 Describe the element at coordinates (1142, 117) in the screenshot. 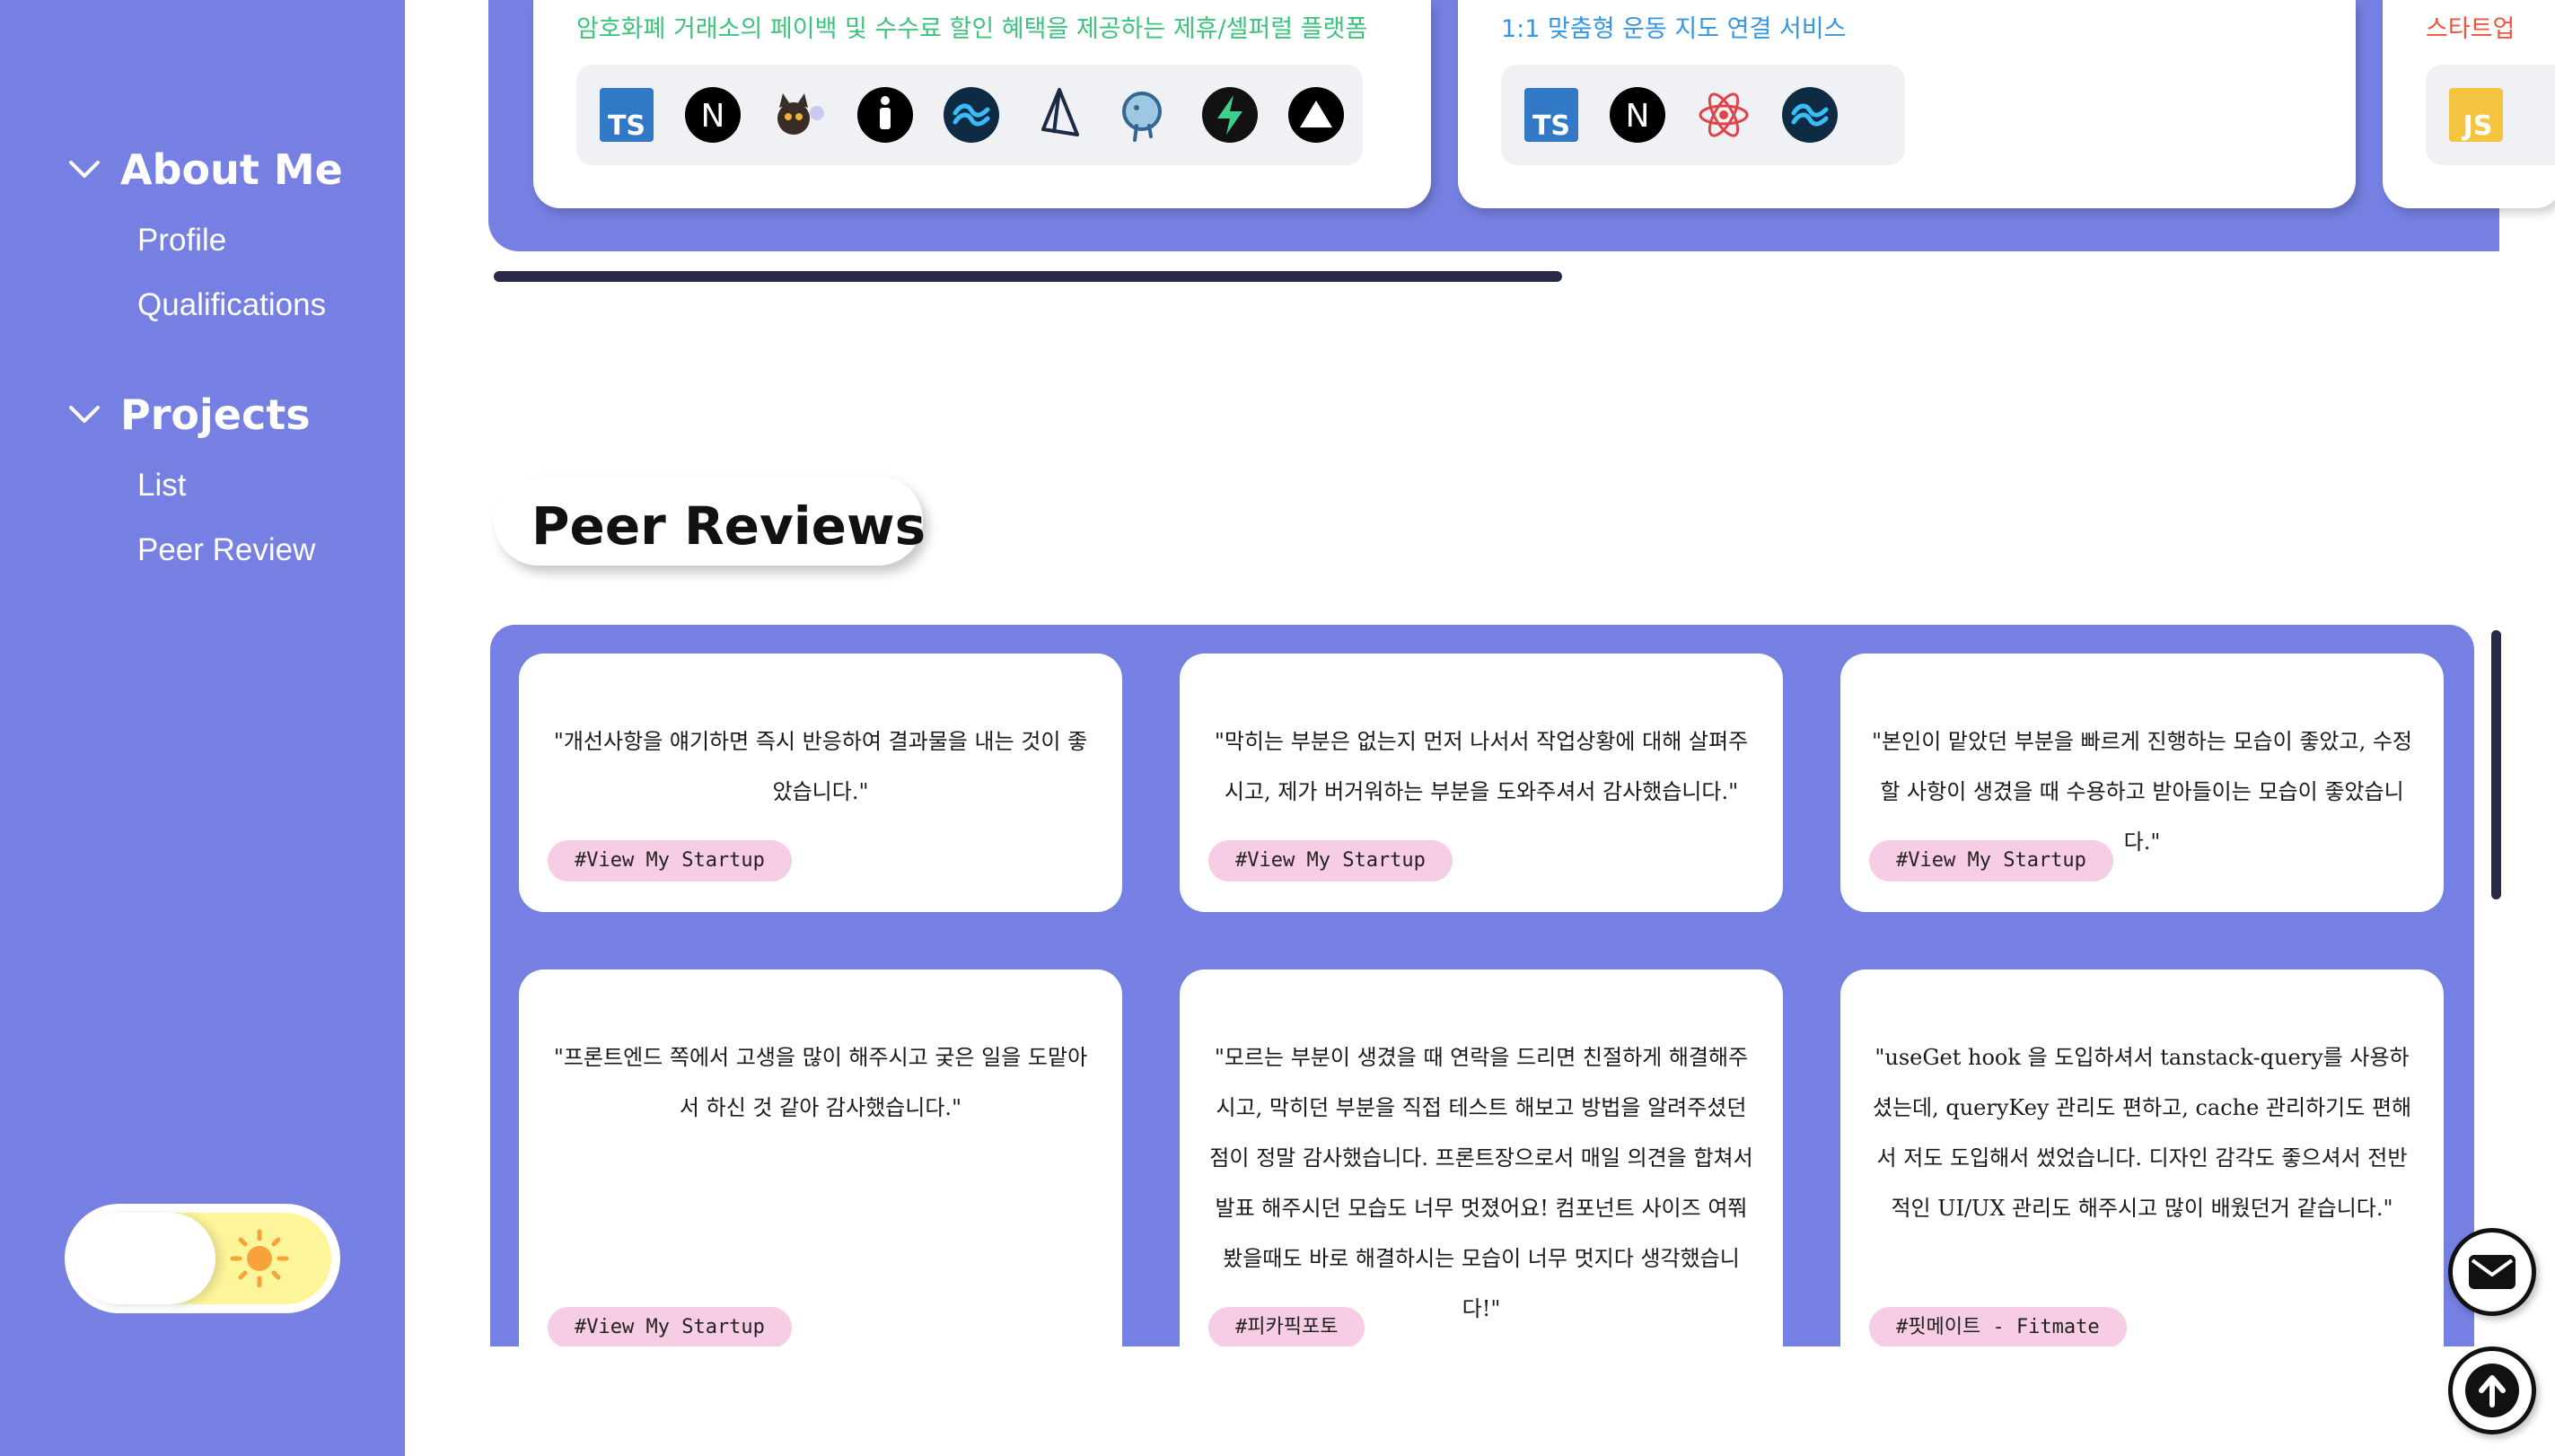

I see `postgresql-icon` at that location.